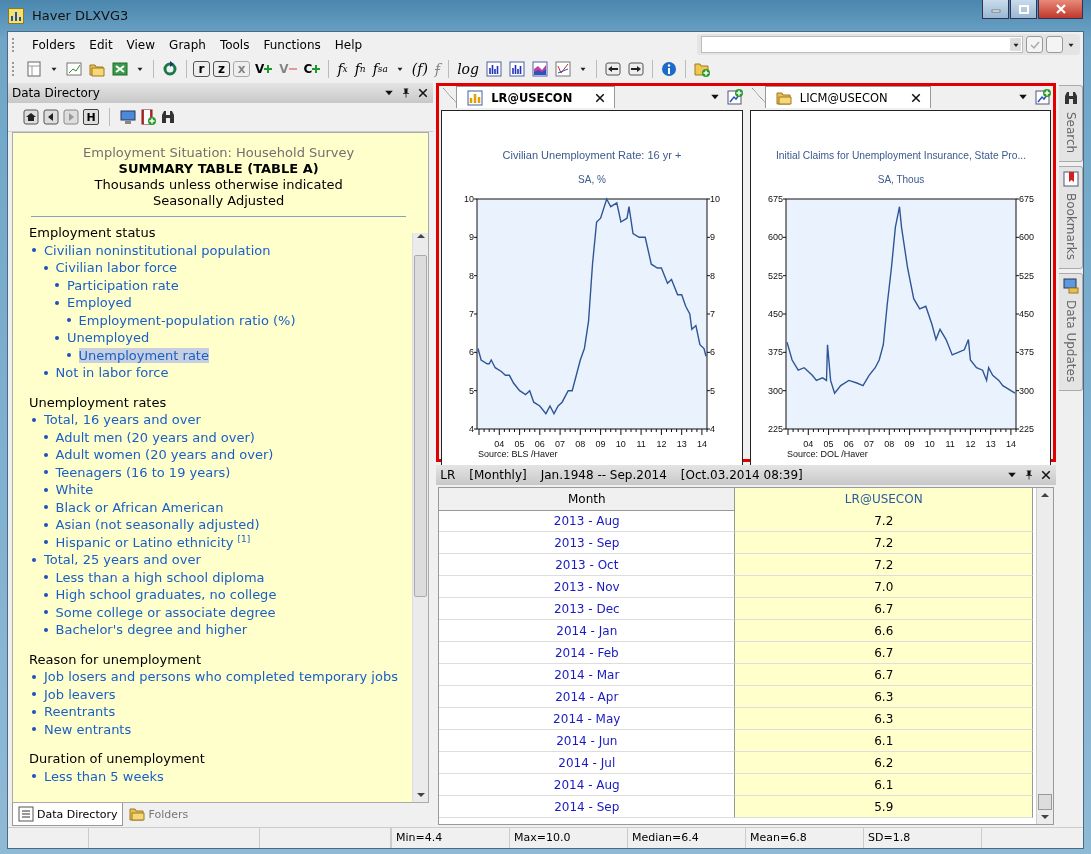  What do you see at coordinates (702, 69) in the screenshot?
I see `folder-add-icon` at bounding box center [702, 69].